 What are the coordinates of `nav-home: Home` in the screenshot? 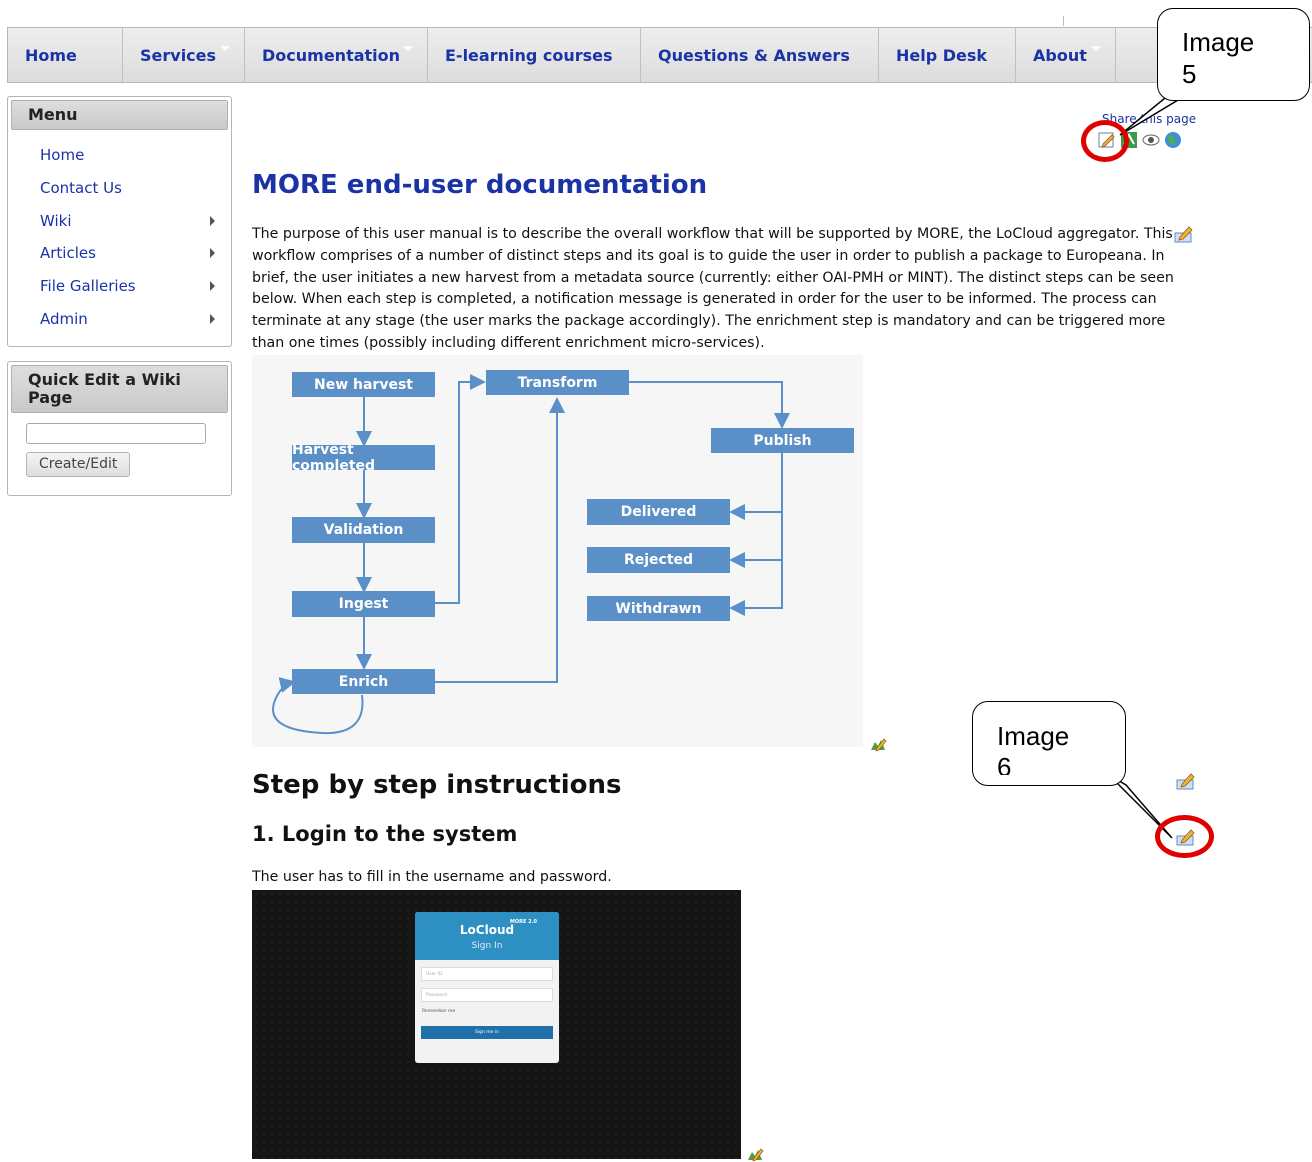 It's located at (65, 55).